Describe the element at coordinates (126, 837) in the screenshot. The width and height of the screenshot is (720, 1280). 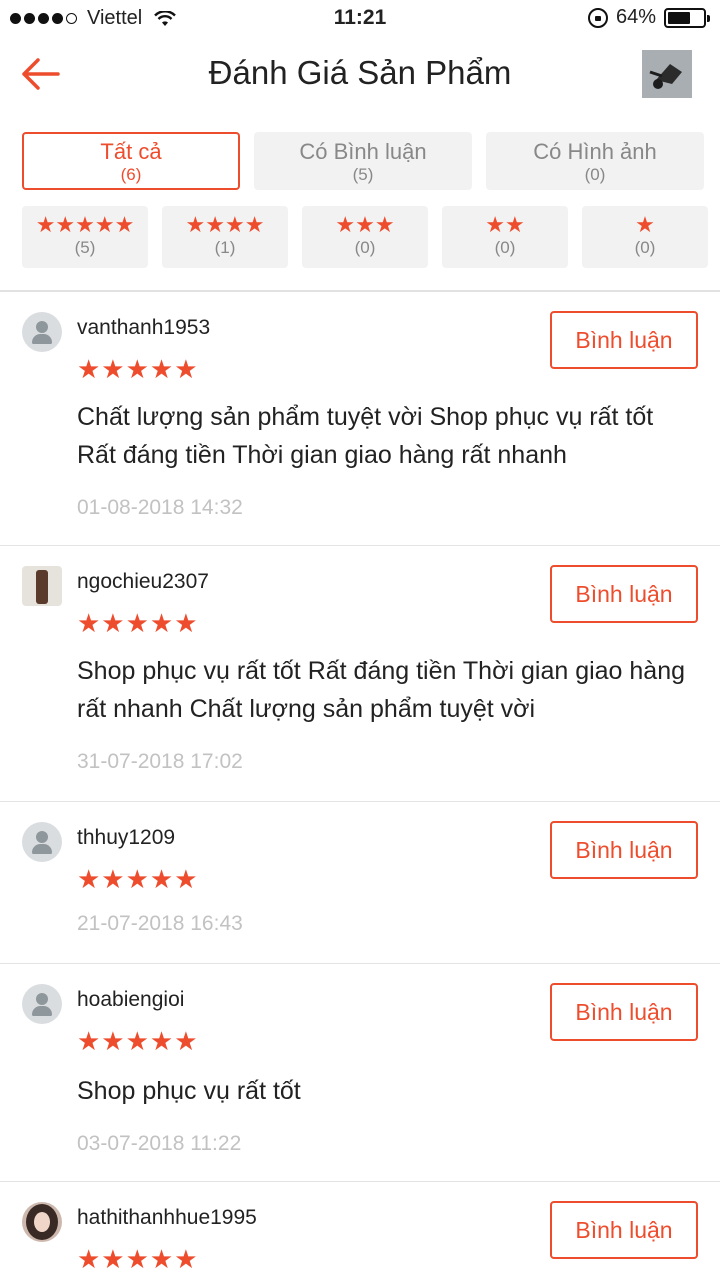
I see `review-username: thhuy1209` at that location.